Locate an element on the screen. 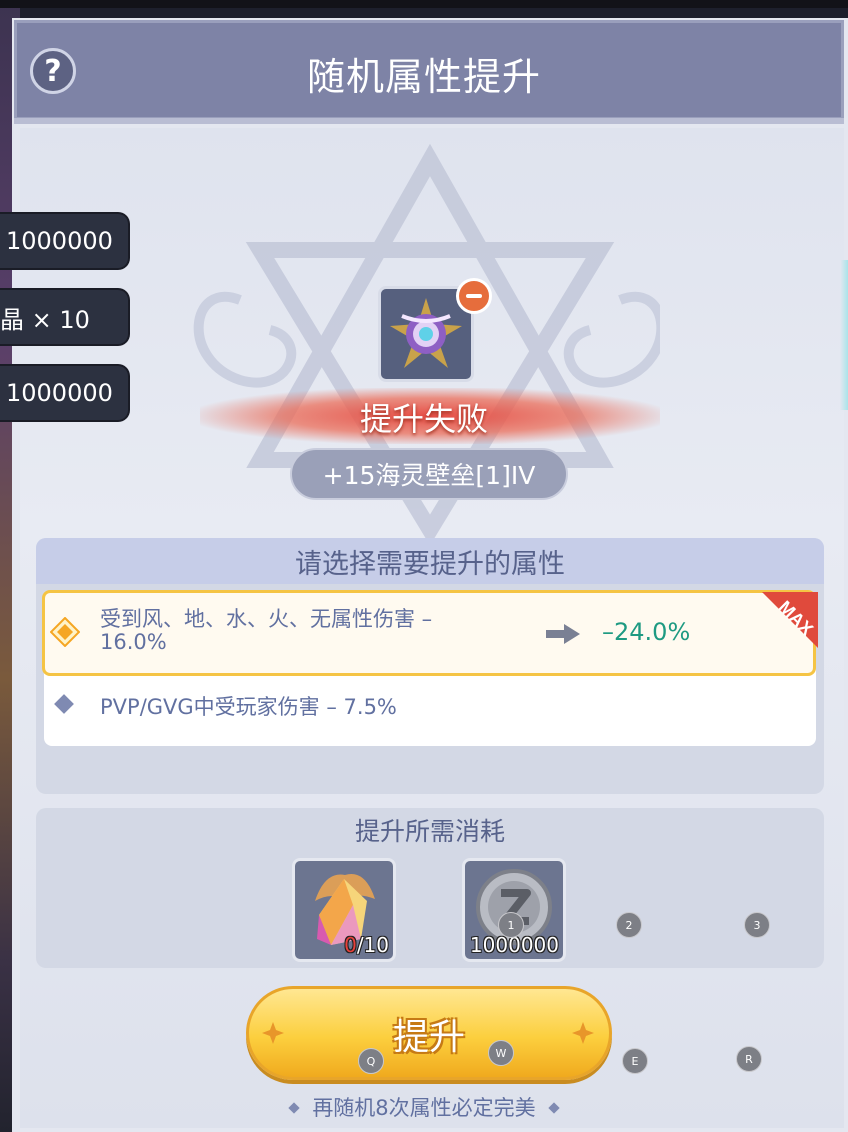 The width and height of the screenshot is (848, 1132). cost-section-heading: 提升所需消耗 is located at coordinates (429, 831).